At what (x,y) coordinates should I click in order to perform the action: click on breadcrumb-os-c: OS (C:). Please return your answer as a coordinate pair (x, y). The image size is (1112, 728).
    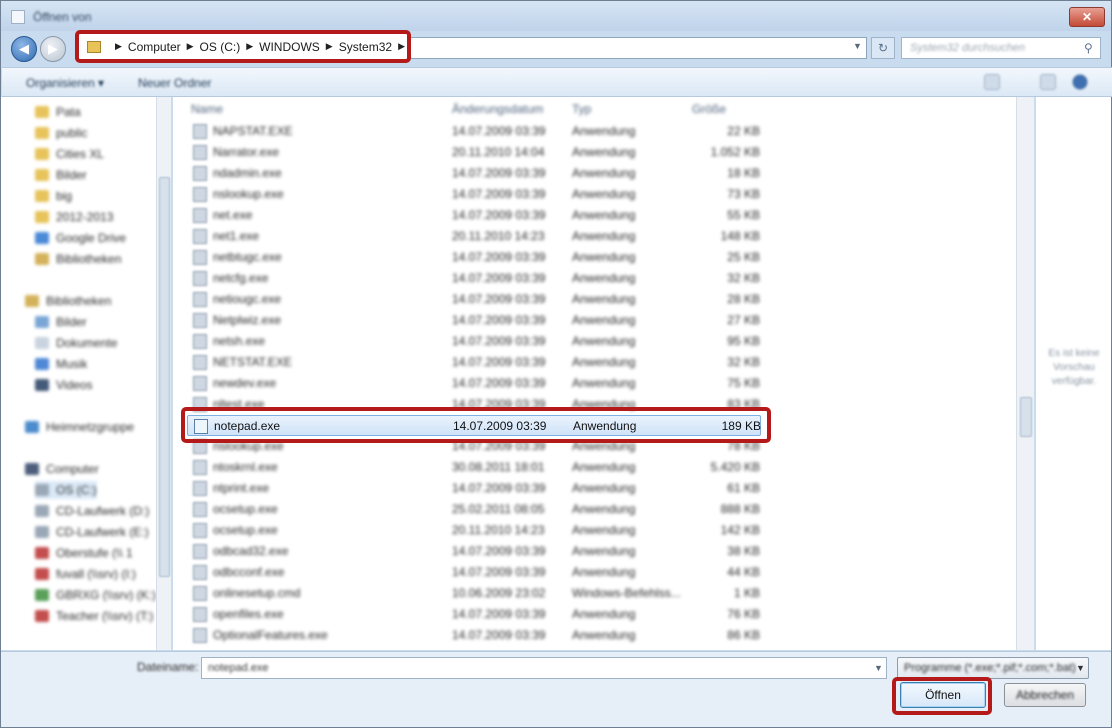
    Looking at the image, I should click on (220, 47).